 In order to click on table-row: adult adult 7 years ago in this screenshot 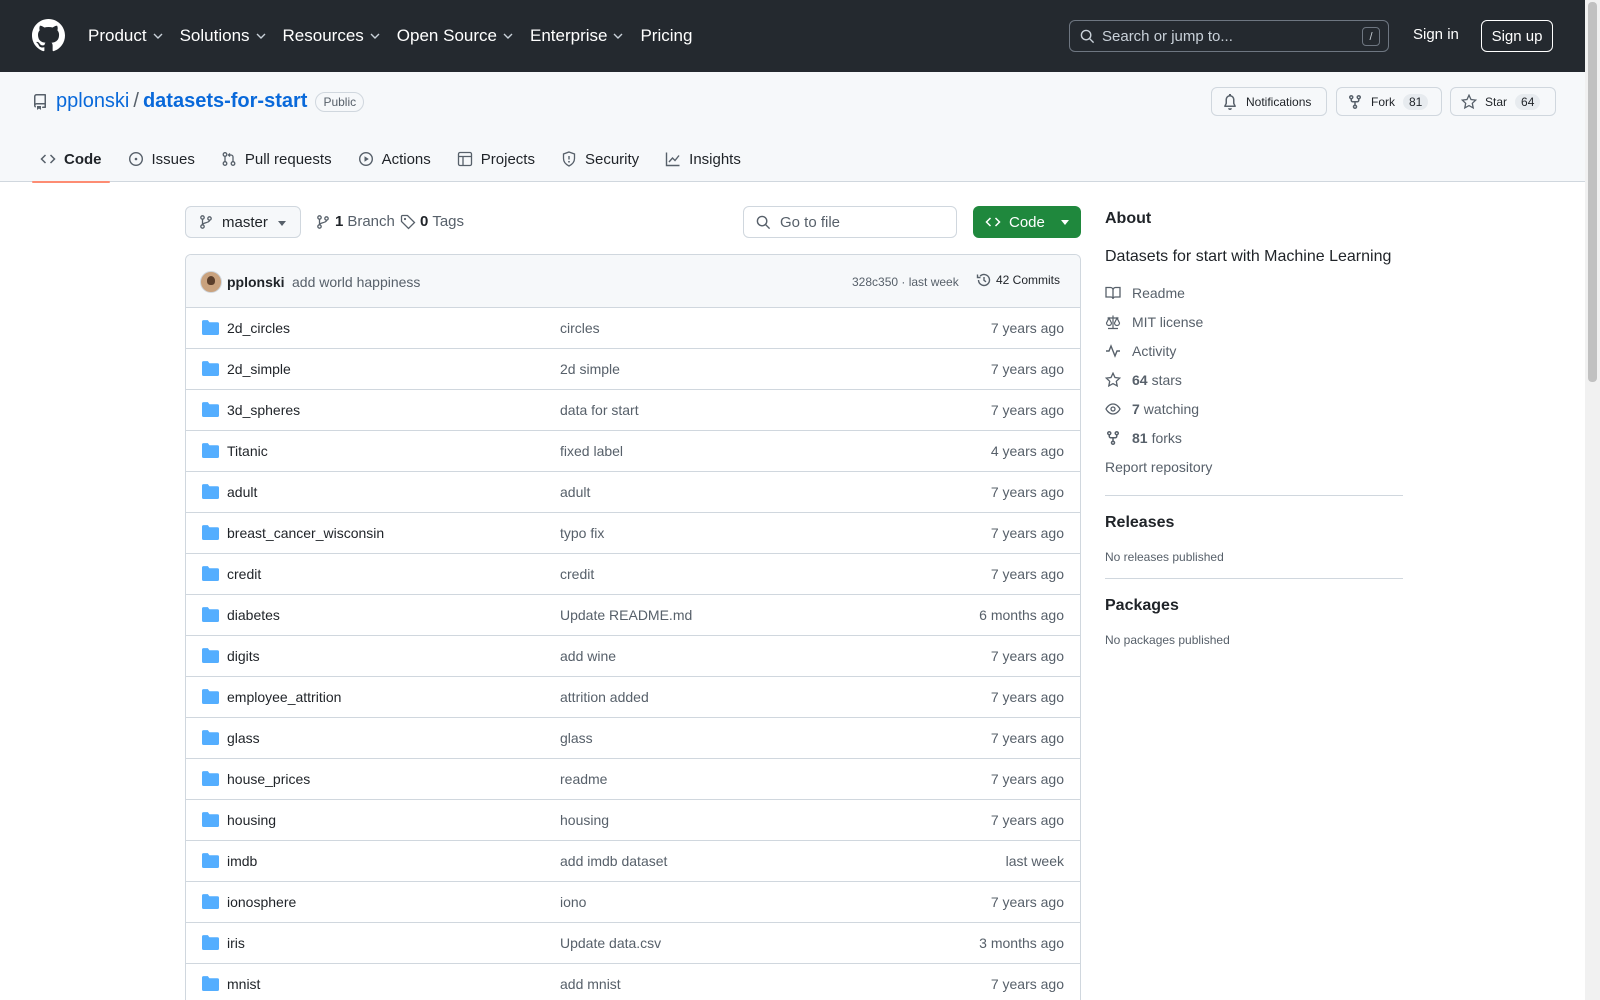, I will do `click(633, 492)`.